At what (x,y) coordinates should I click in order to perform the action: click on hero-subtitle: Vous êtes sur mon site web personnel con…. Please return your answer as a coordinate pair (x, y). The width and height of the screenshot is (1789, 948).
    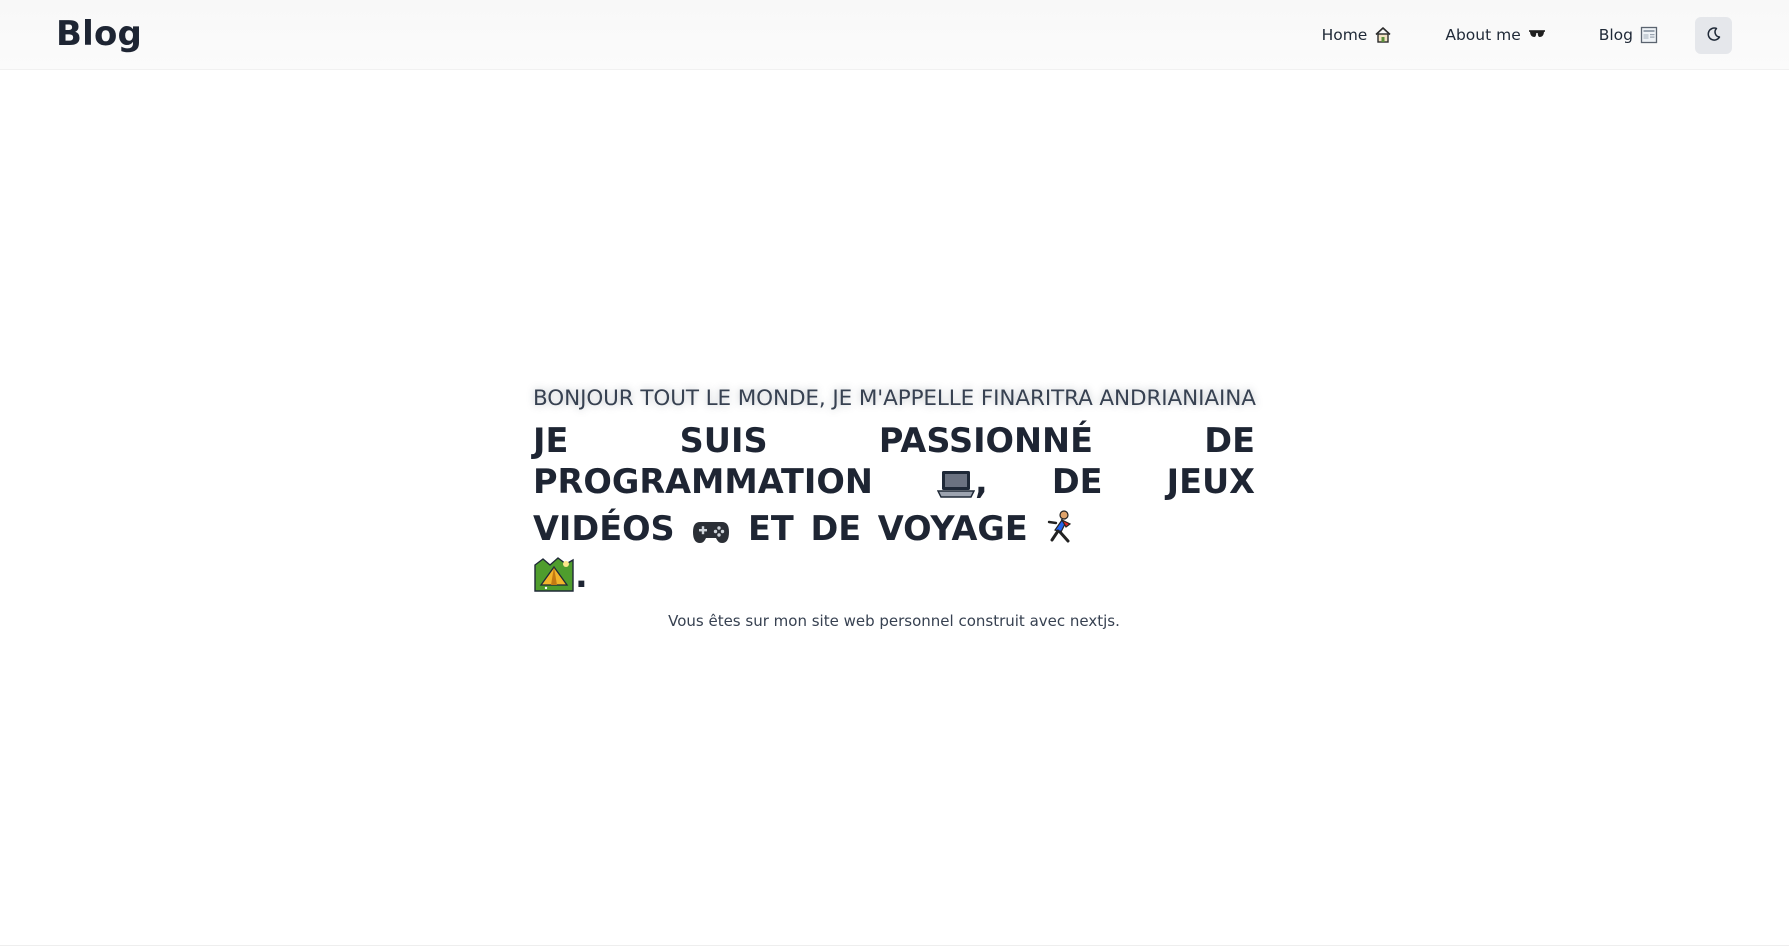
    Looking at the image, I should click on (894, 621).